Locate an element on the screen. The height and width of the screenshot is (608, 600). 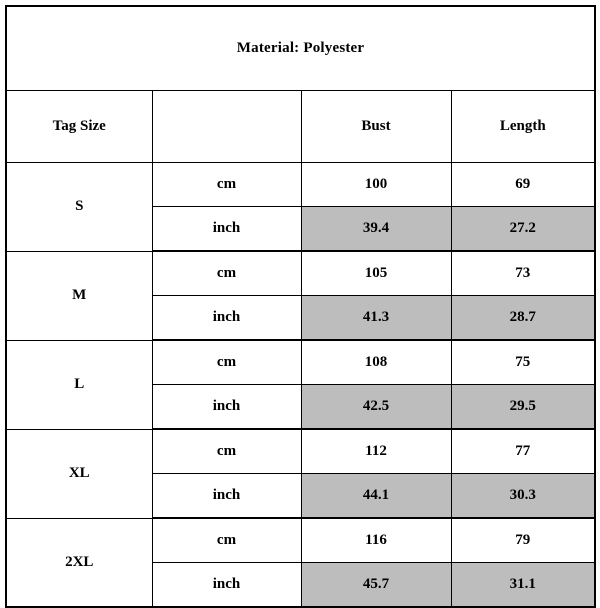
size-label-l: L is located at coordinates (79, 384).